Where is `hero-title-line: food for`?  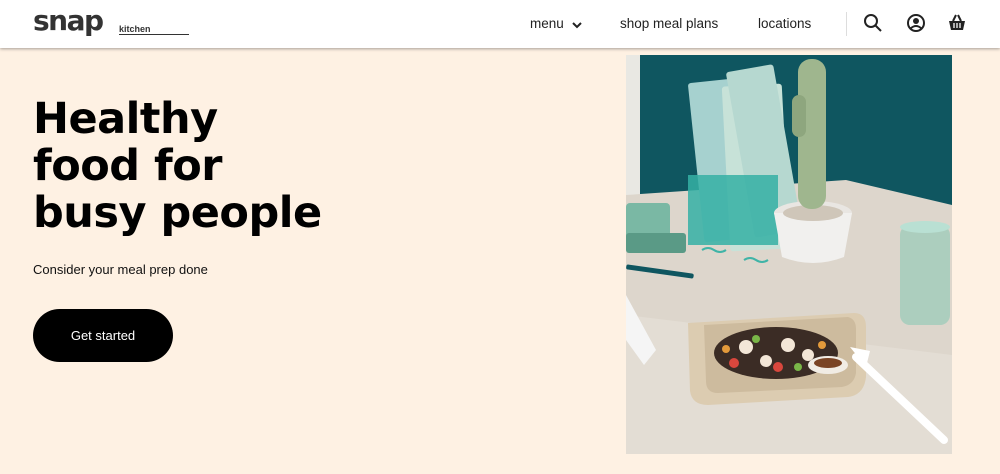
hero-title-line: food for is located at coordinates (128, 166).